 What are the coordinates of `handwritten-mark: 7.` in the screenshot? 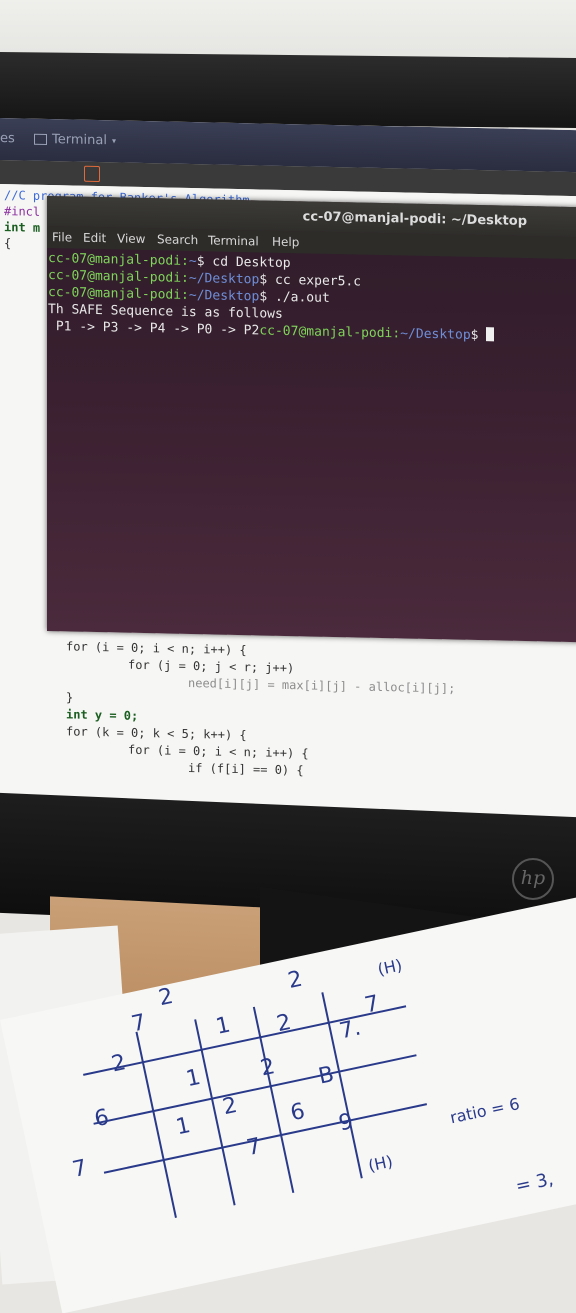 It's located at (350, 1030).